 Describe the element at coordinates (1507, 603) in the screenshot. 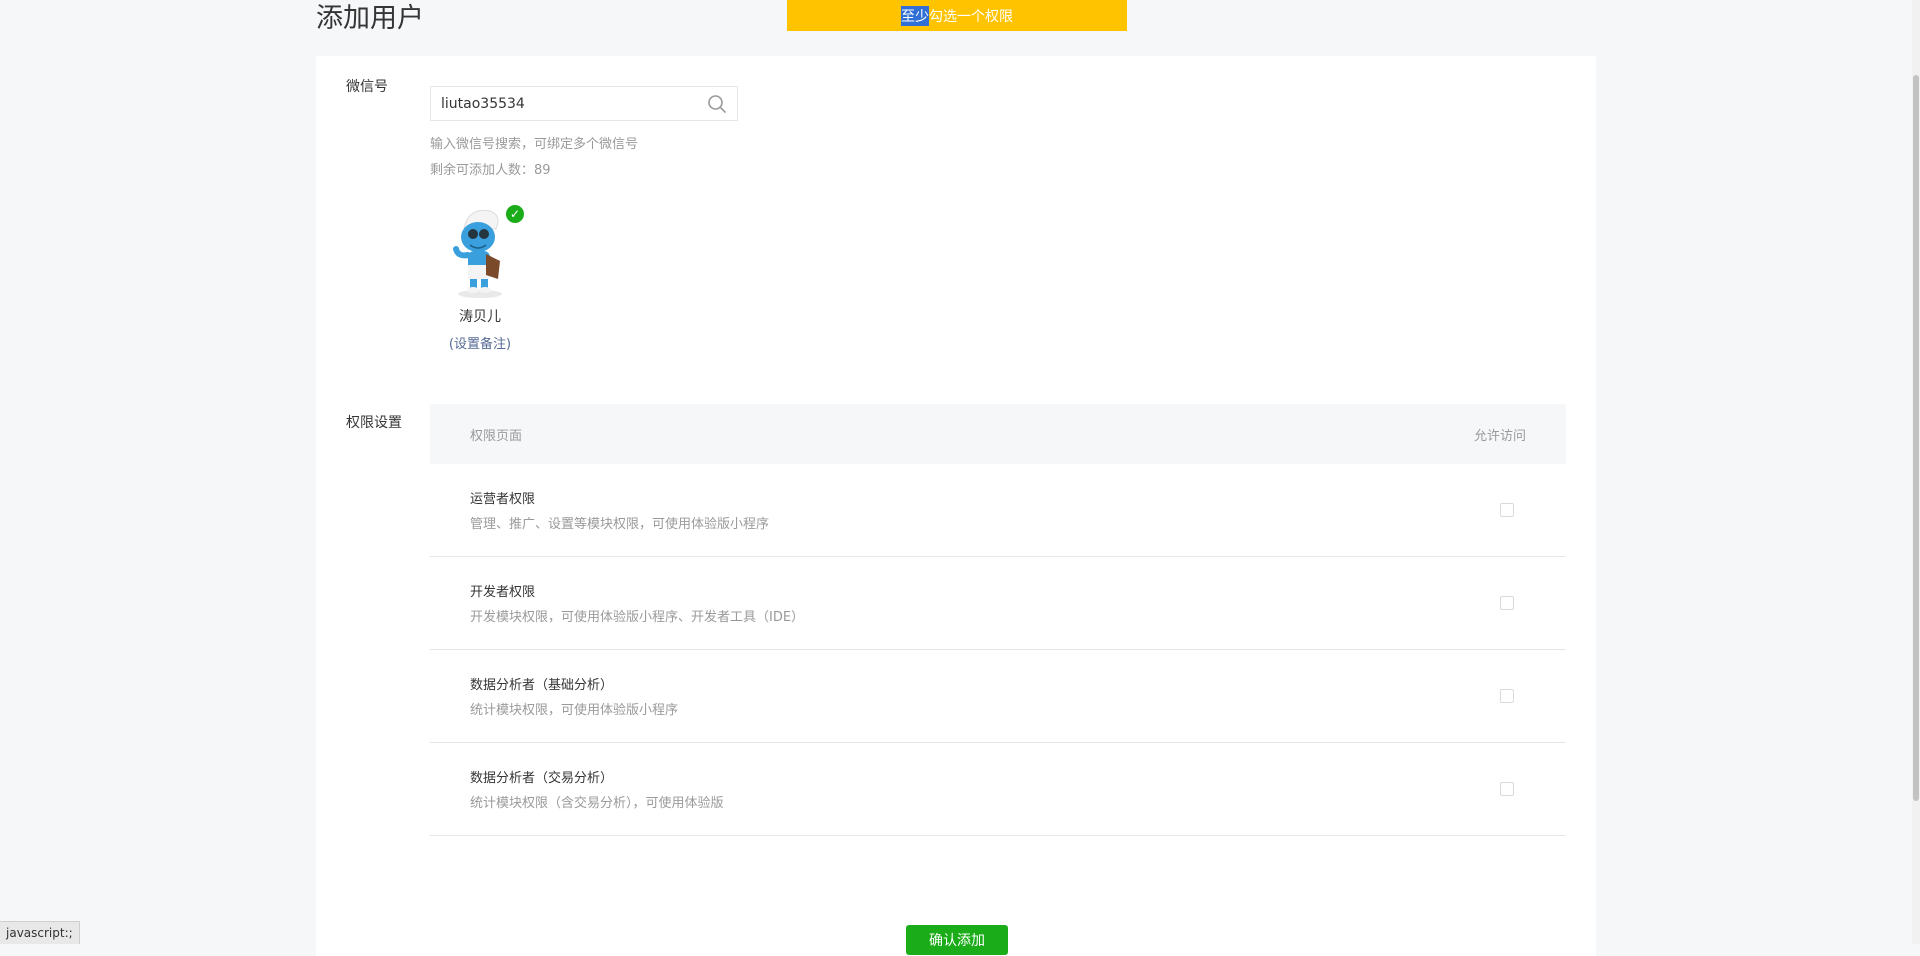

I see `developer-permission-checkbox` at that location.